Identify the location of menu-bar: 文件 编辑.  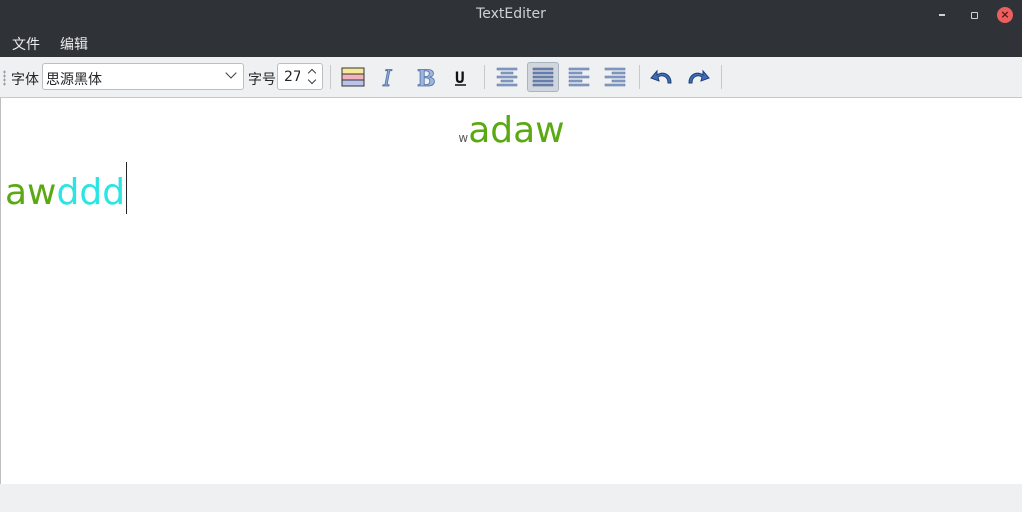
(511, 43).